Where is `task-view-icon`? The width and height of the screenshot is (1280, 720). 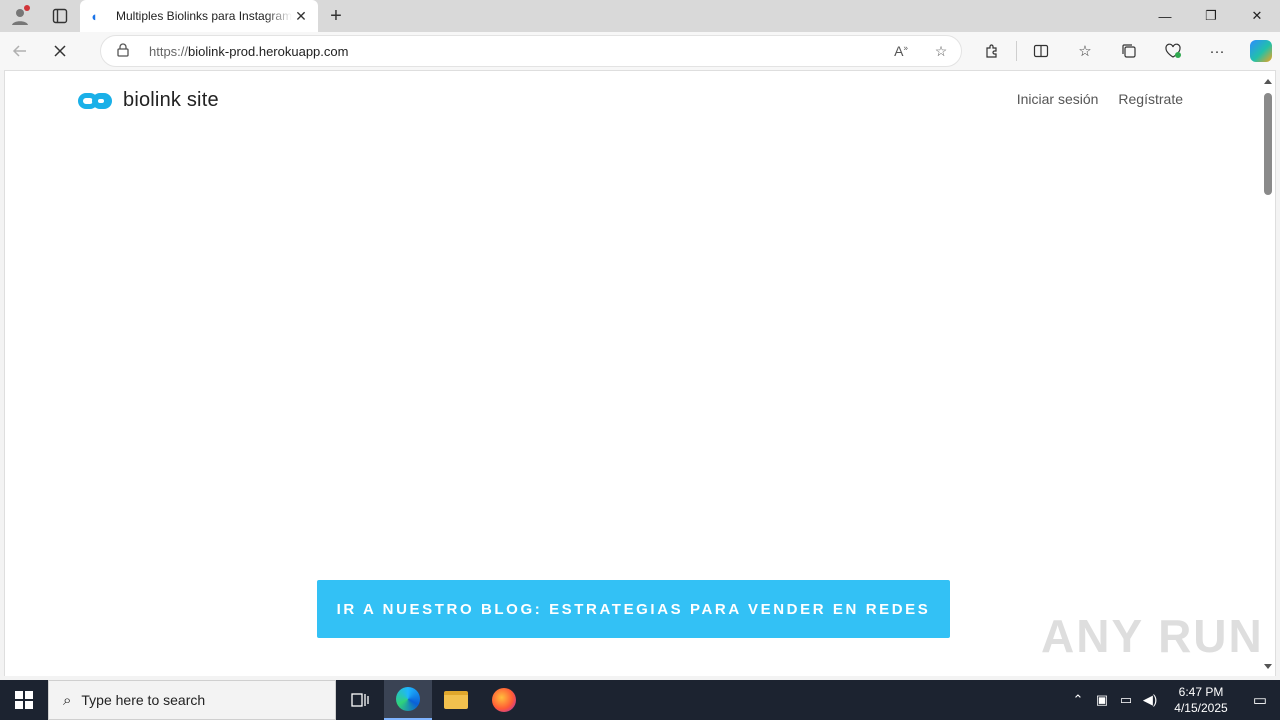
task-view-icon is located at coordinates (360, 700).